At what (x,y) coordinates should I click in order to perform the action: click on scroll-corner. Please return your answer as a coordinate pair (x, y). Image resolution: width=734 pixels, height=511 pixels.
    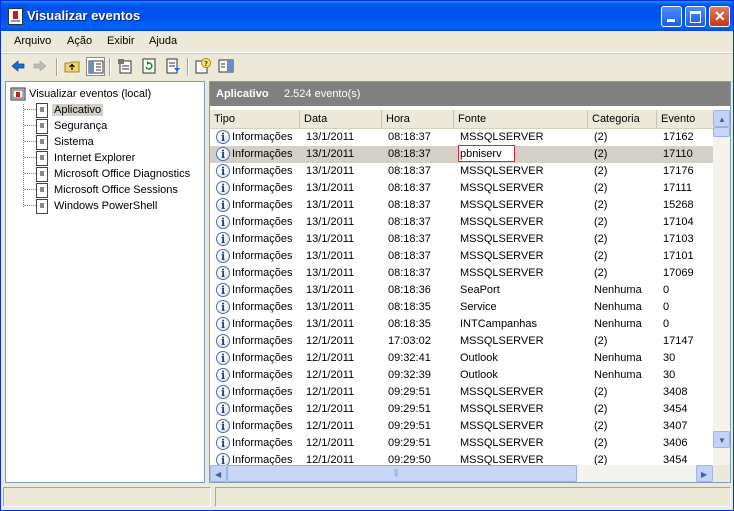
    Looking at the image, I should click on (721, 473).